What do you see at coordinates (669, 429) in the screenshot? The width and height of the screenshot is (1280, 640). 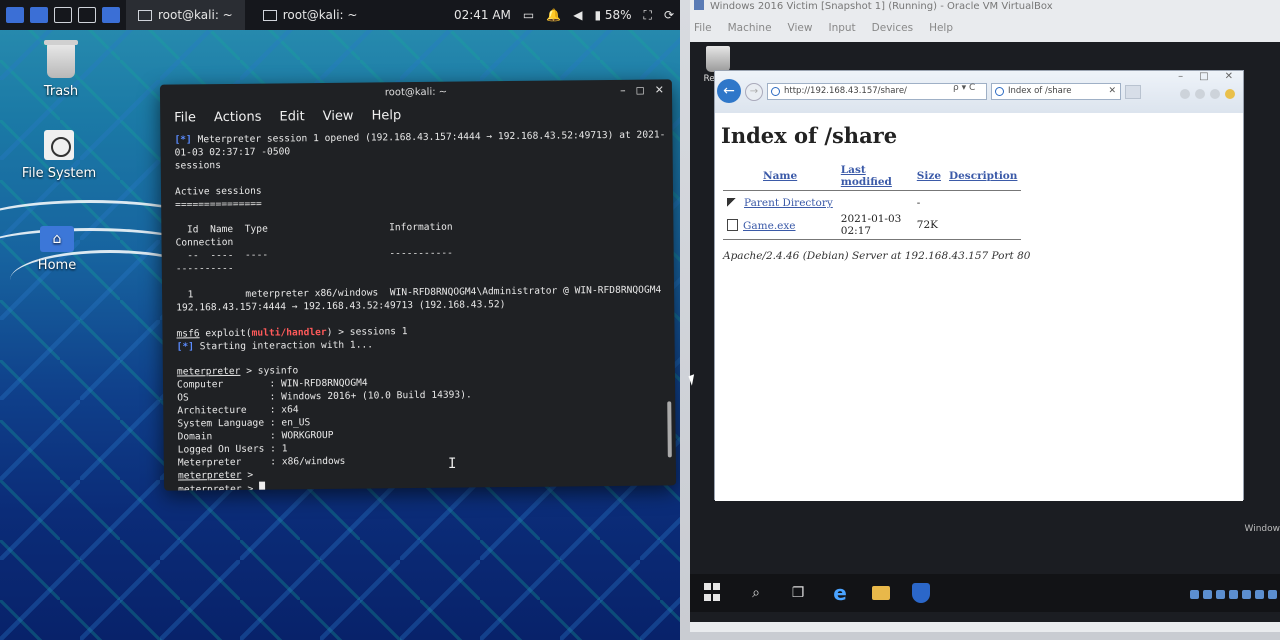 I see `terminal-scrollbar` at bounding box center [669, 429].